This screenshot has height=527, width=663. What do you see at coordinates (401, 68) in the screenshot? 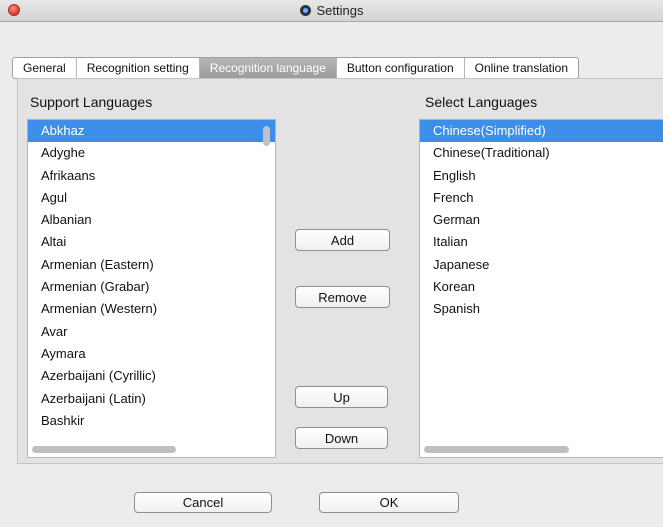
I see `tab-button-configuration: Button configuration` at bounding box center [401, 68].